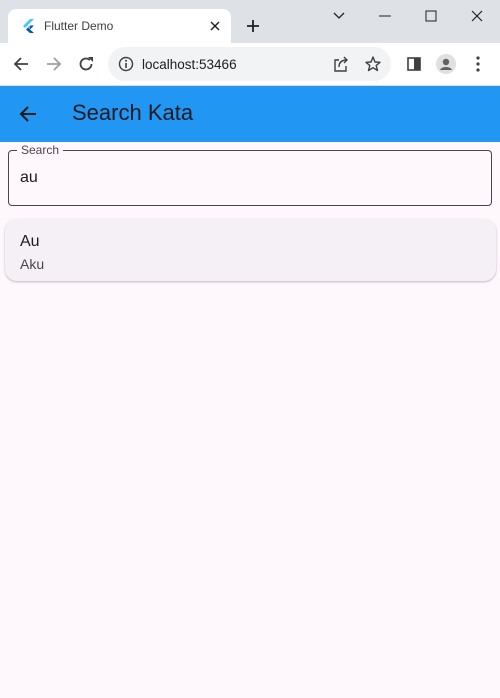 The image size is (500, 698). Describe the element at coordinates (40, 150) in the screenshot. I see `search-label: Search` at that location.